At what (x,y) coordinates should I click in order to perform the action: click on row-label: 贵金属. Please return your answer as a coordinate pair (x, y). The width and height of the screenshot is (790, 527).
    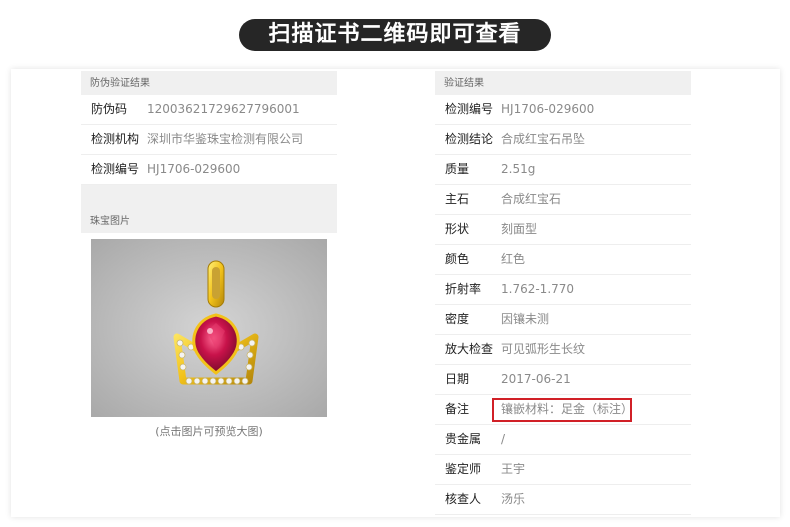
    Looking at the image, I should click on (463, 439).